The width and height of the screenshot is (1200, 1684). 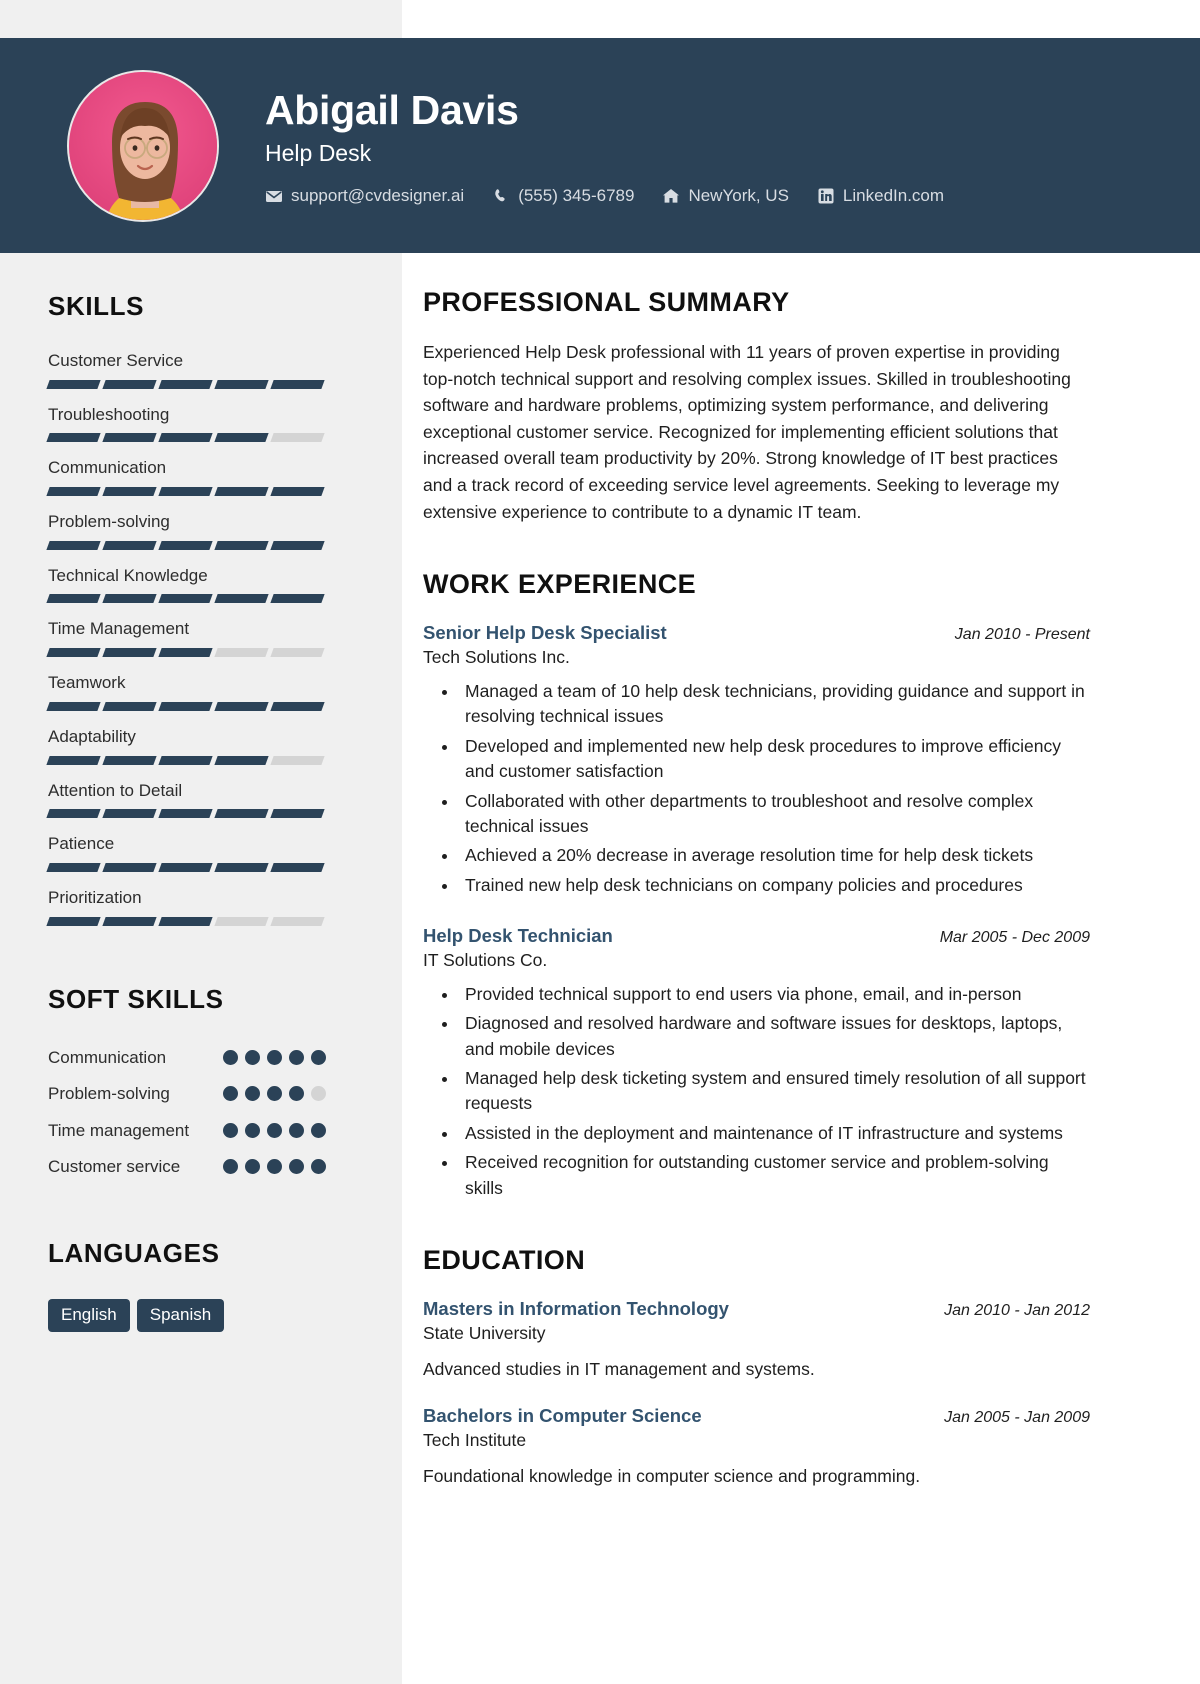 What do you see at coordinates (107, 1057) in the screenshot?
I see `soft-skill-label: Communication` at bounding box center [107, 1057].